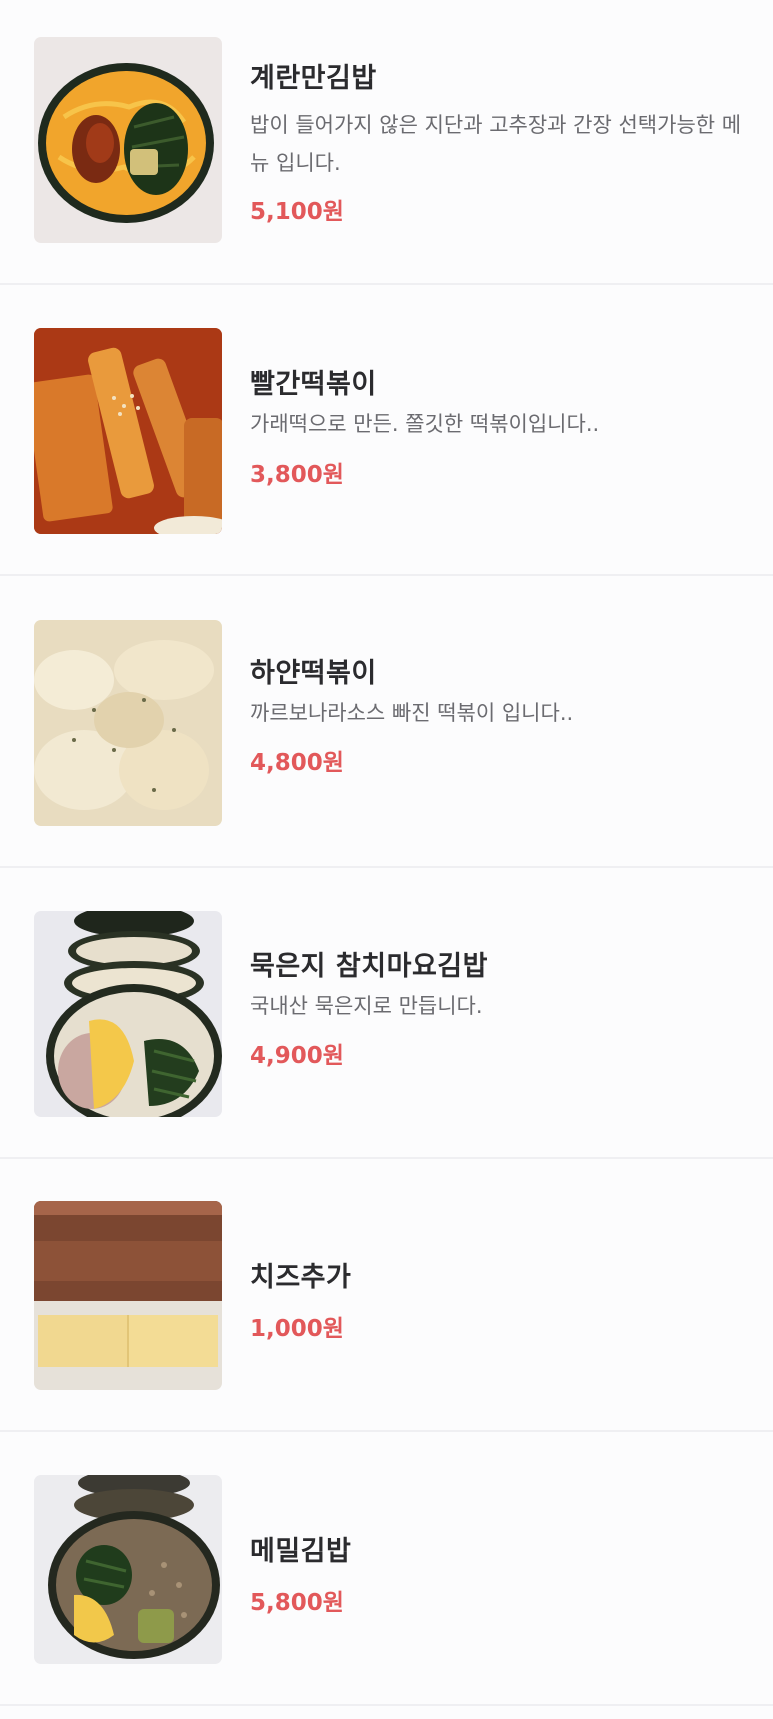 This screenshot has height=1719, width=773. What do you see at coordinates (313, 384) in the screenshot?
I see `menu-item-name: 빨간떡볶이` at bounding box center [313, 384].